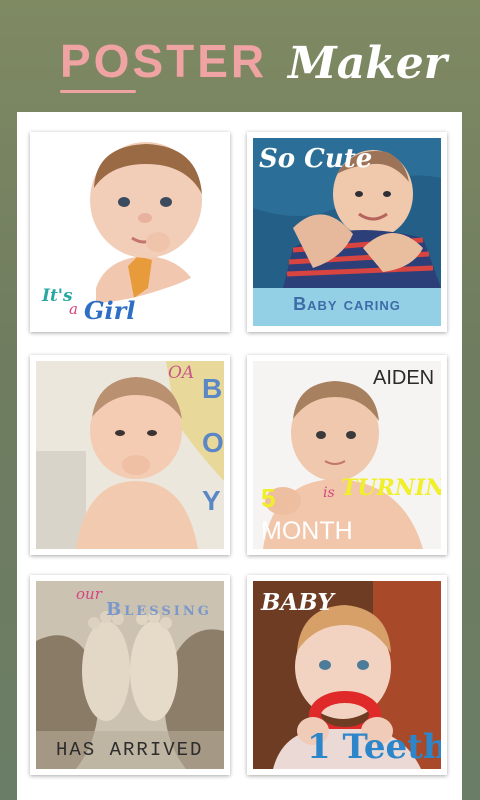 This screenshot has height=800, width=480. I want to click on text-turning: TURNING, so click(391, 488).